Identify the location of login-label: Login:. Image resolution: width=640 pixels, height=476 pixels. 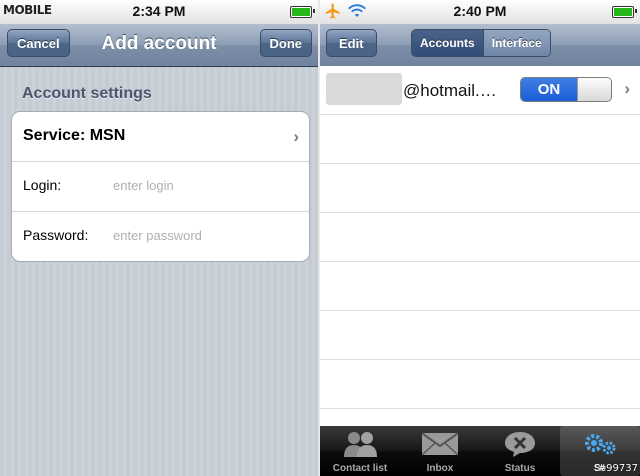
(42, 185).